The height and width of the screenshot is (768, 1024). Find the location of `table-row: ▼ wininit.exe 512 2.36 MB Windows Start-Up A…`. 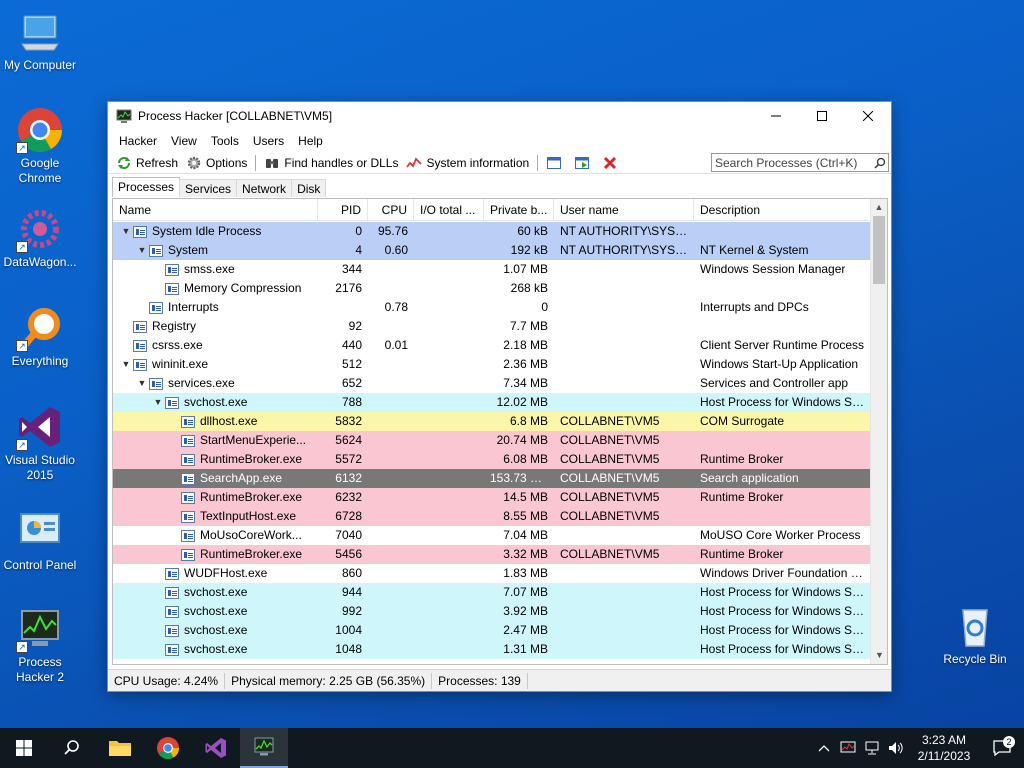

table-row: ▼ wininit.exe 512 2.36 MB Windows Start-Up A… is located at coordinates (492, 364).